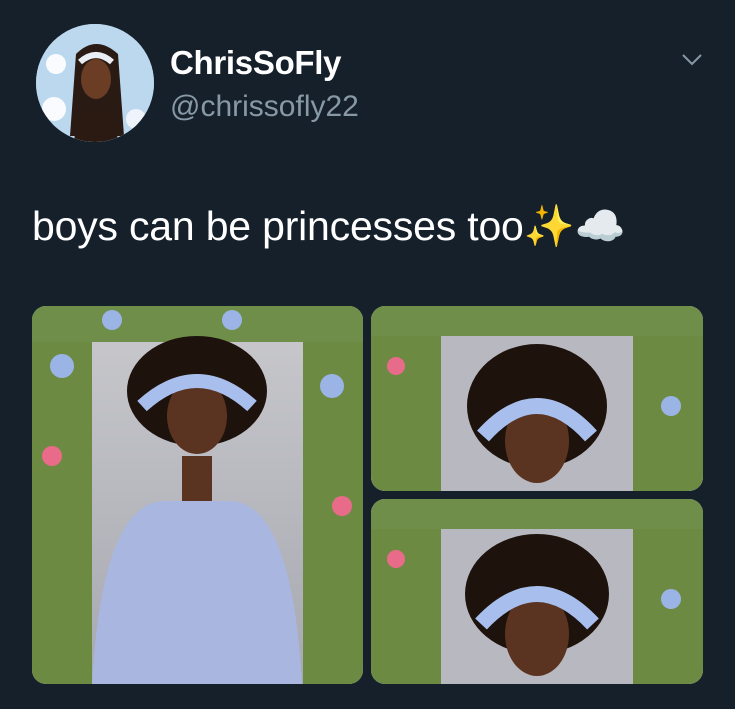 The height and width of the screenshot is (709, 735). I want to click on avatar, so click(95, 83).